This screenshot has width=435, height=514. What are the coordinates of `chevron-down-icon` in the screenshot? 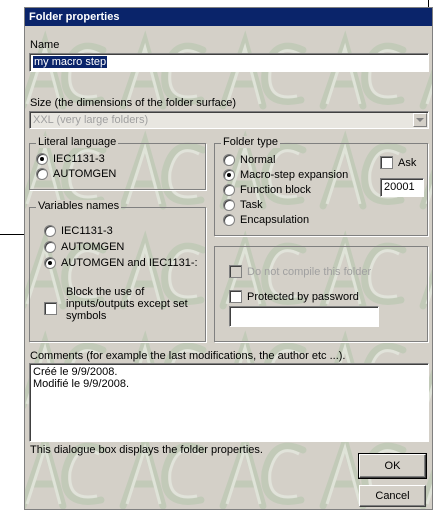 It's located at (420, 119).